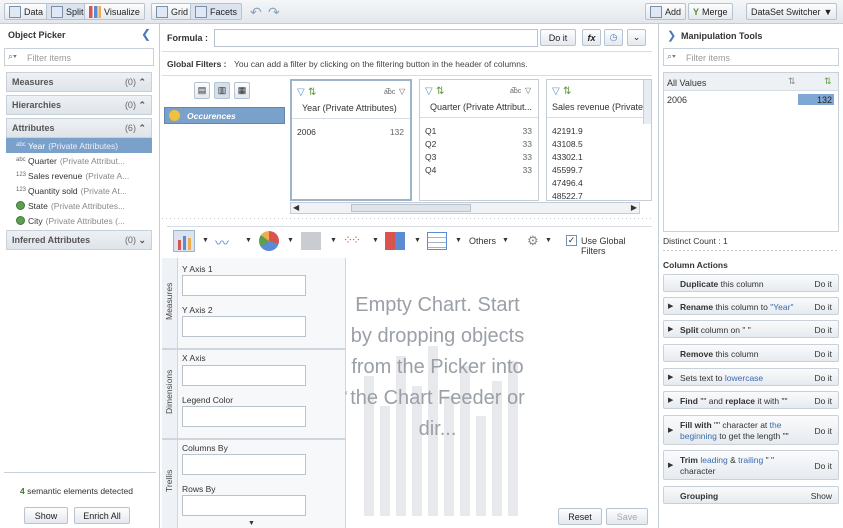  What do you see at coordinates (244, 416) in the screenshot?
I see `legend-color-dropzone` at bounding box center [244, 416].